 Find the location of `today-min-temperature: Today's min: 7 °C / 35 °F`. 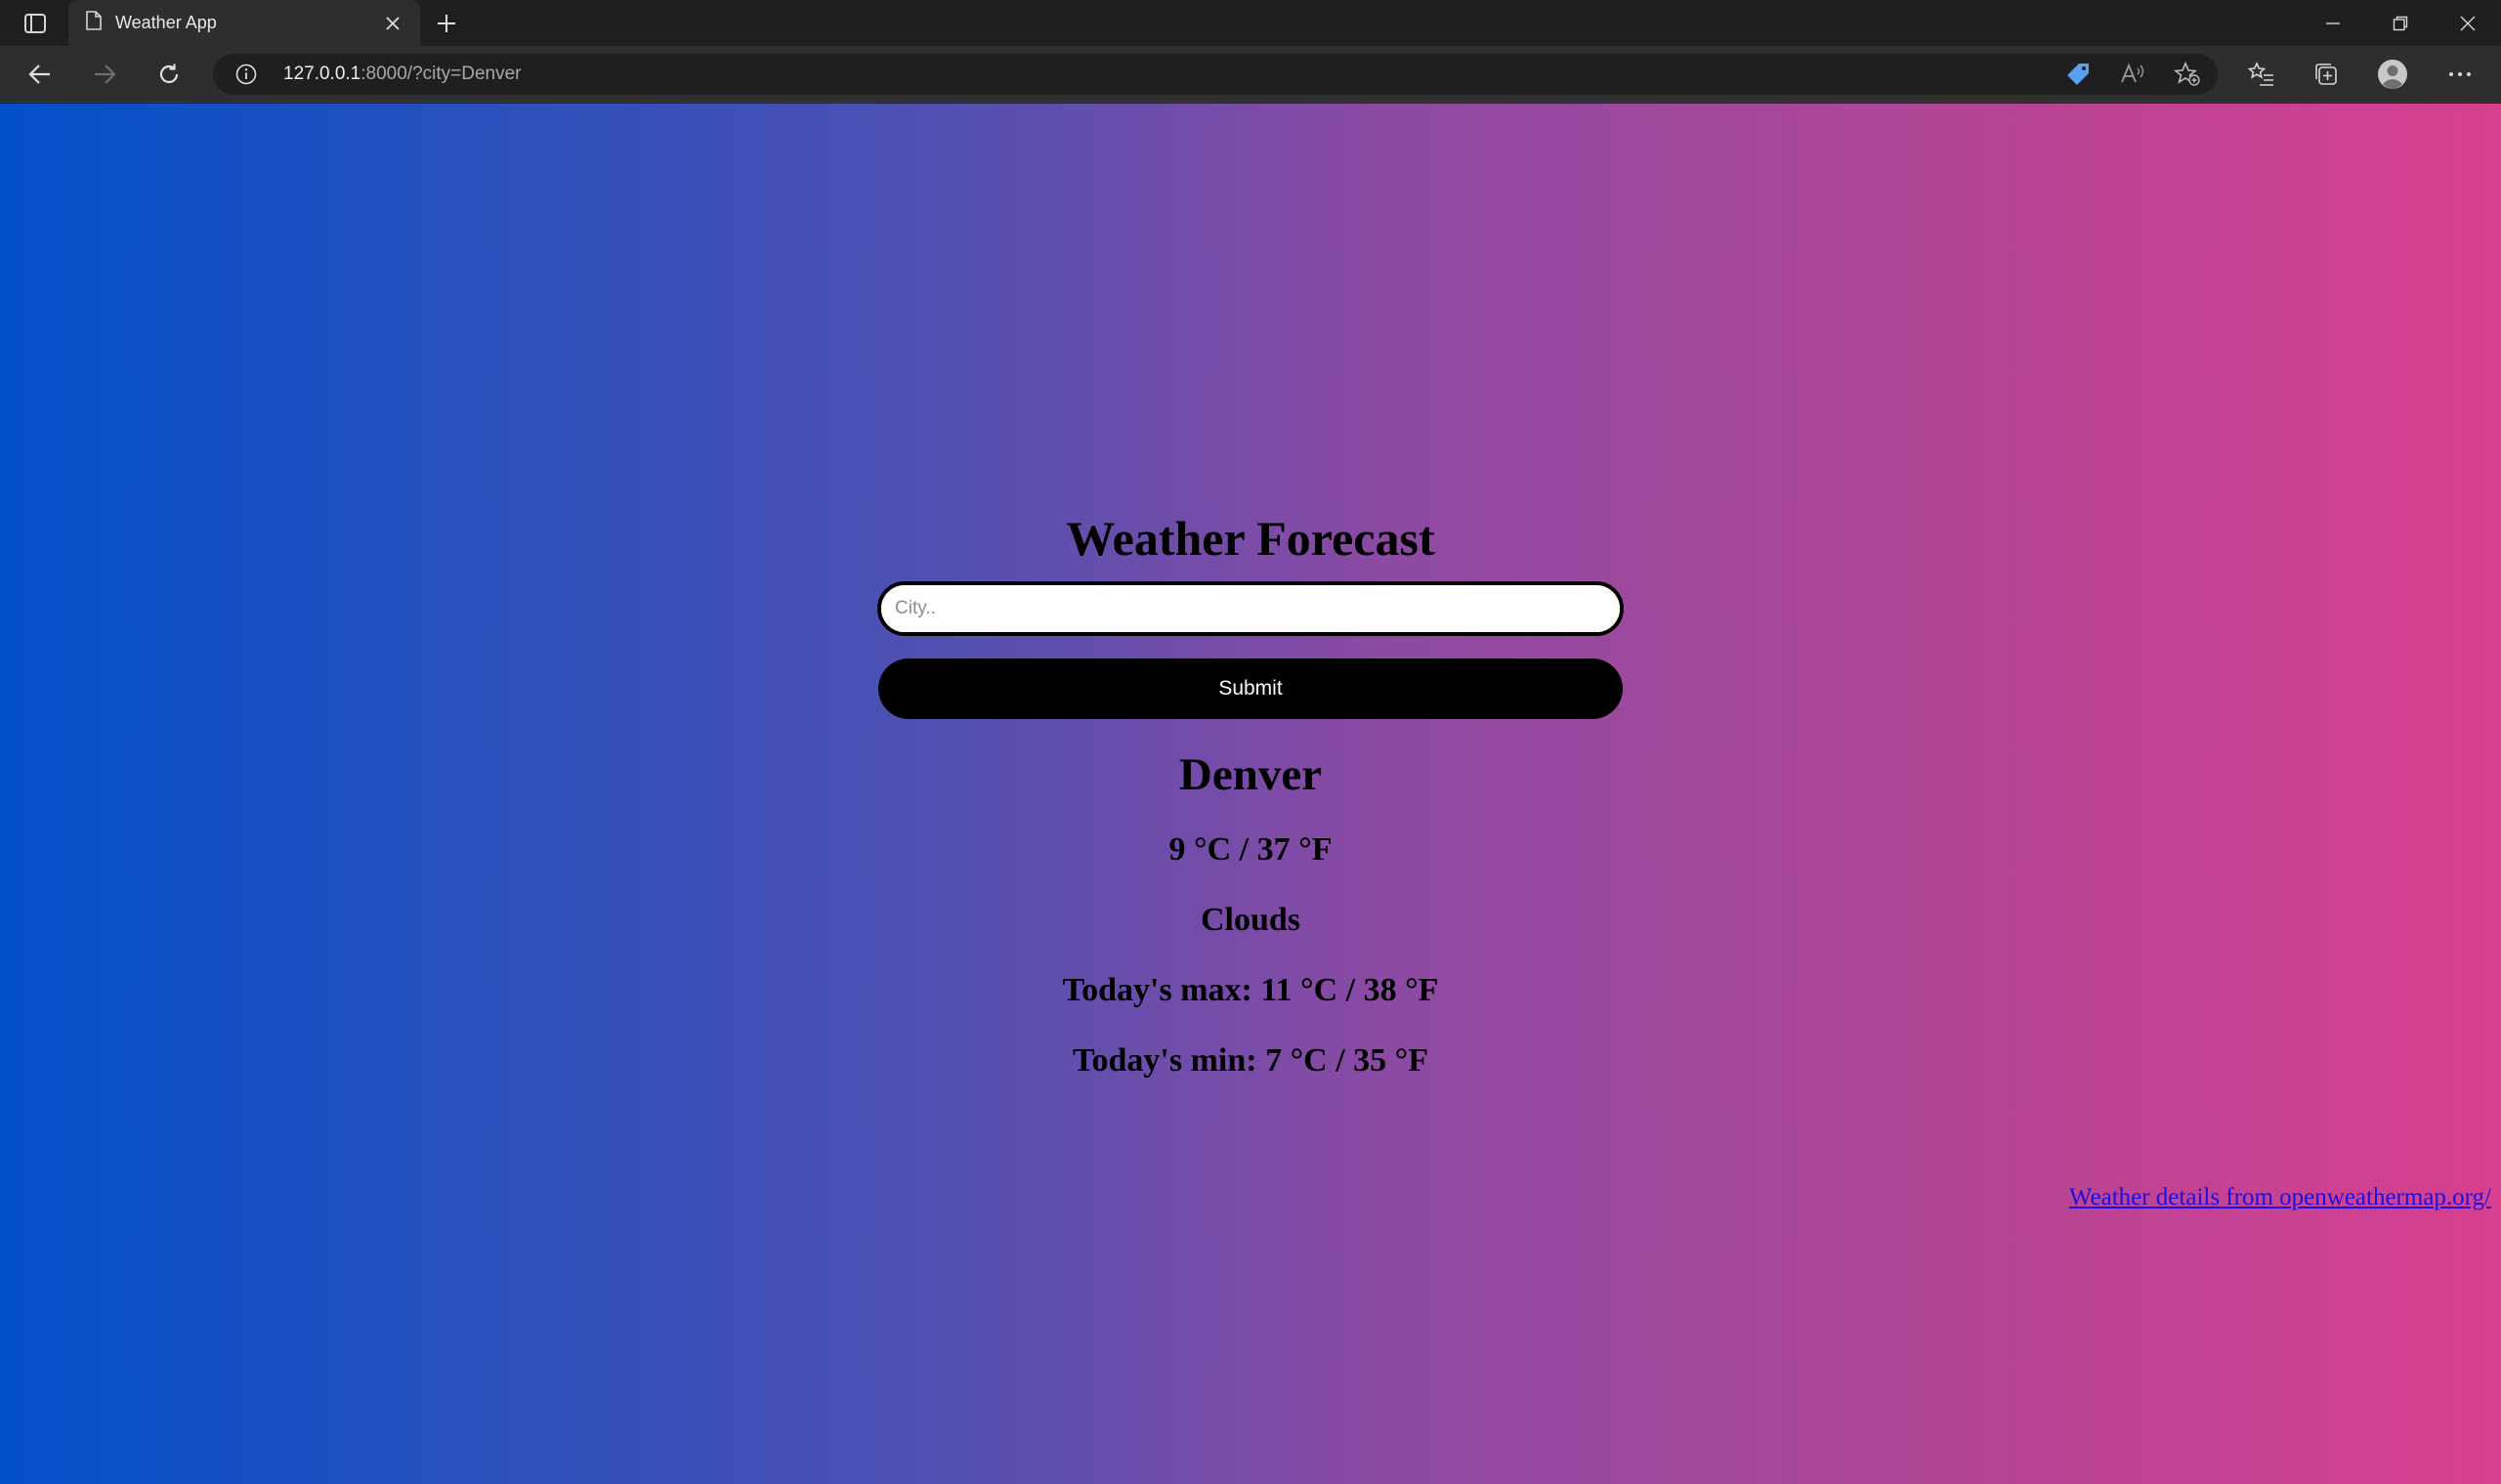

today-min-temperature: Today's min: 7 °C / 35 °F is located at coordinates (1250, 1060).